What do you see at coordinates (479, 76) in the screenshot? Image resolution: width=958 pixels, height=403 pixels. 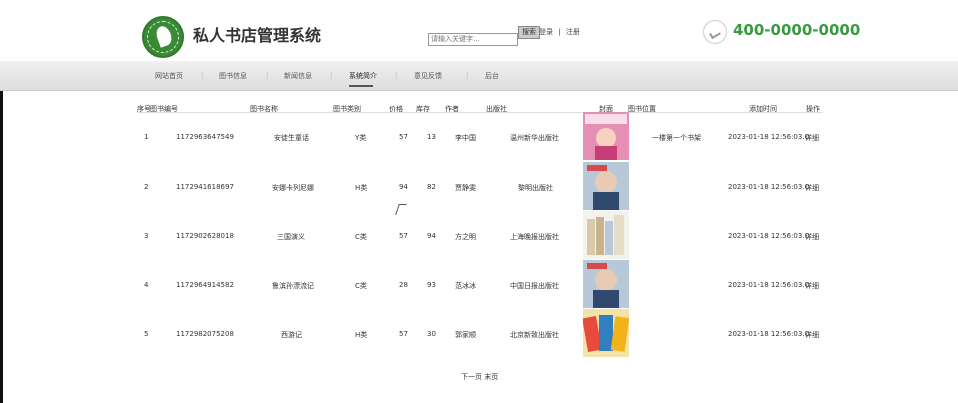 I see `main-nav: 网站首页 | 图书信息 | 新闻信息 | 系统简介 | 意见反馈 | 后台` at bounding box center [479, 76].